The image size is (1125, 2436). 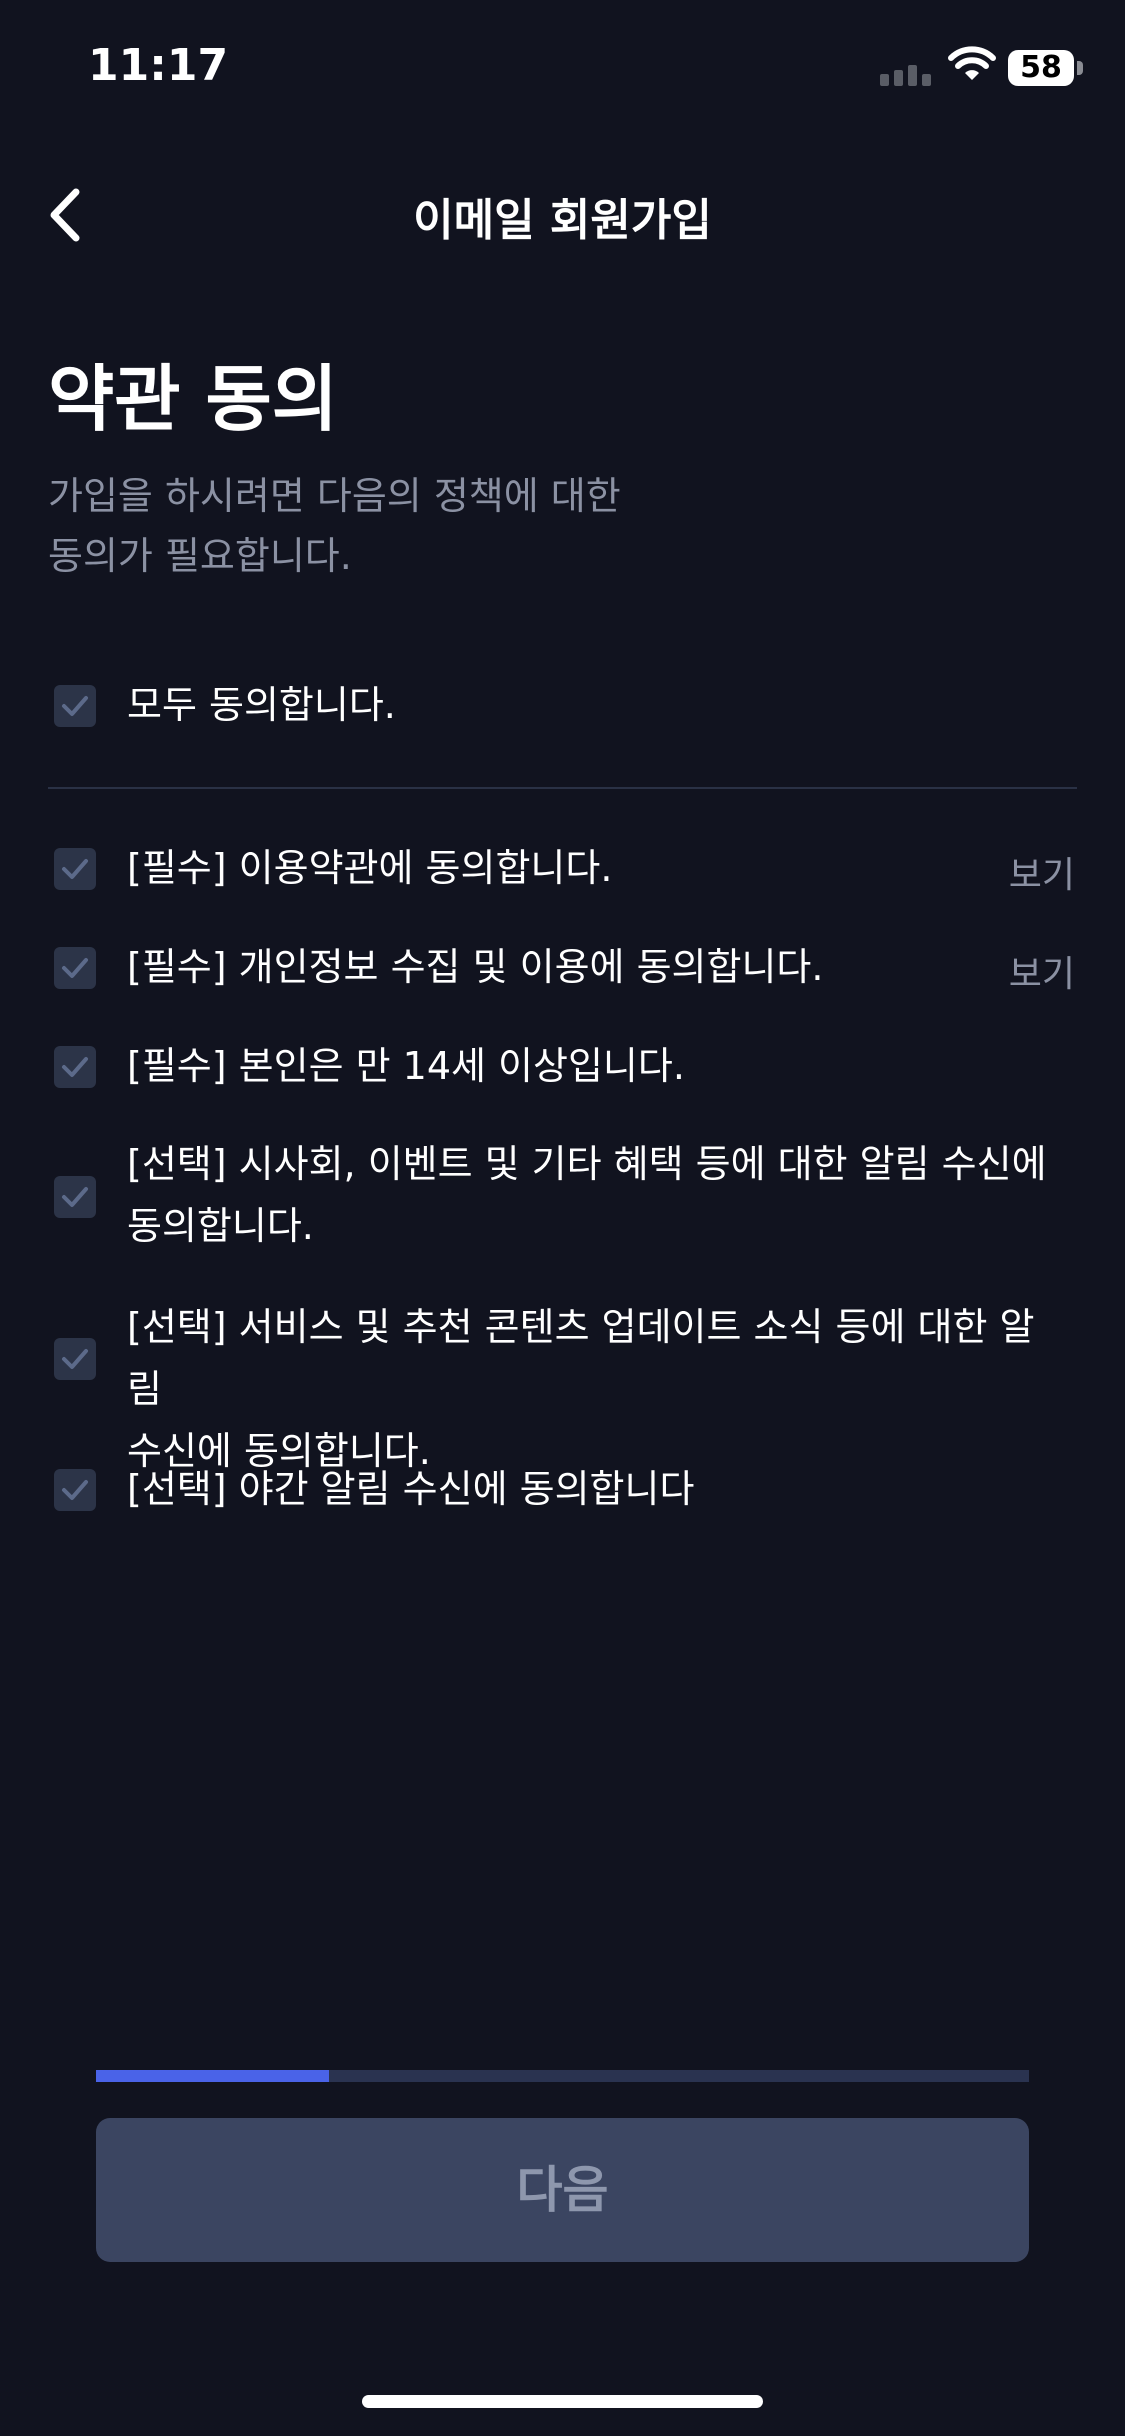 I want to click on term-label-line: 동의합니다., so click(x=220, y=1226).